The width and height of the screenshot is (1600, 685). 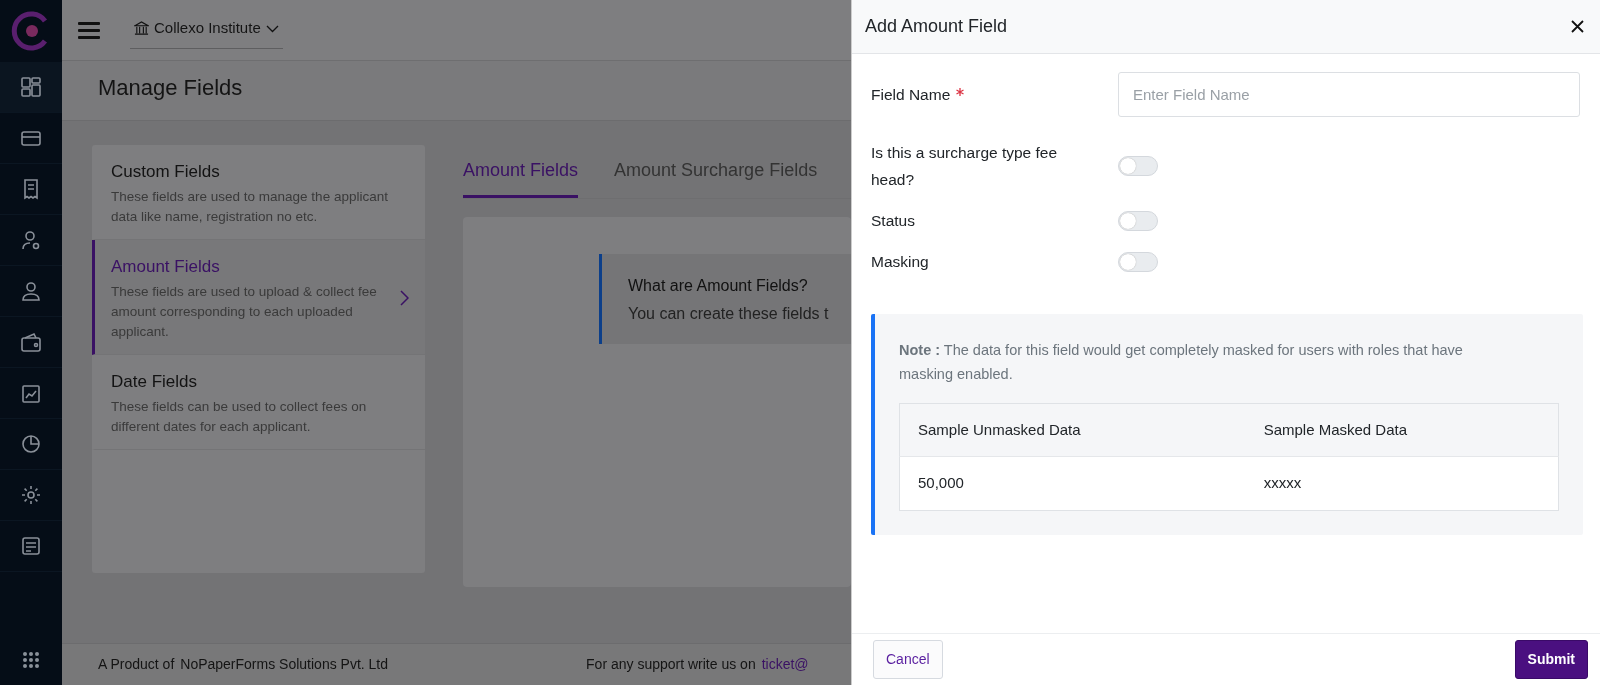 I want to click on table-cell: 50,000, so click(x=1072, y=483).